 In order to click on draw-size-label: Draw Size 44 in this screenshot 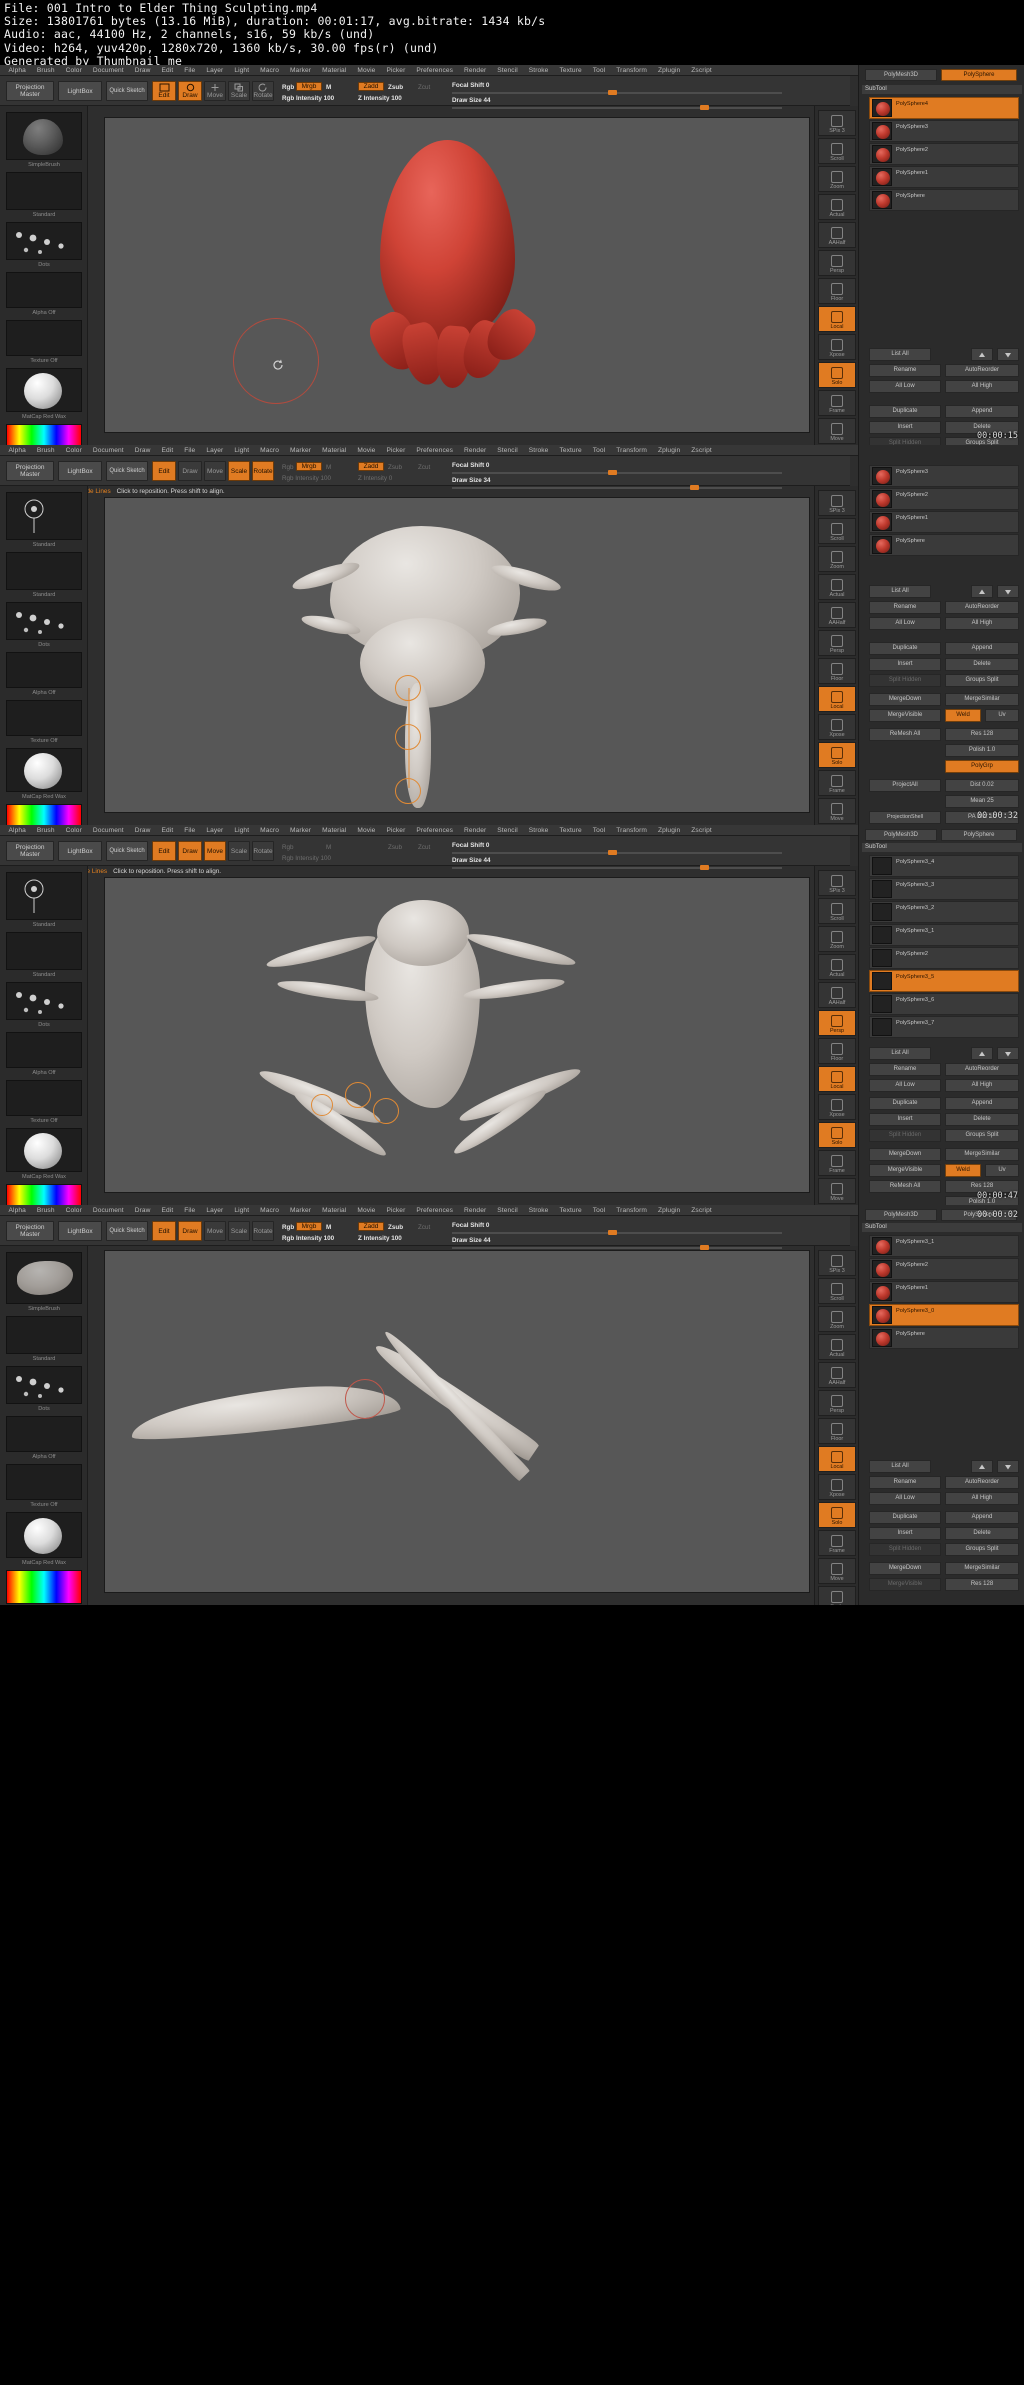, I will do `click(471, 1240)`.